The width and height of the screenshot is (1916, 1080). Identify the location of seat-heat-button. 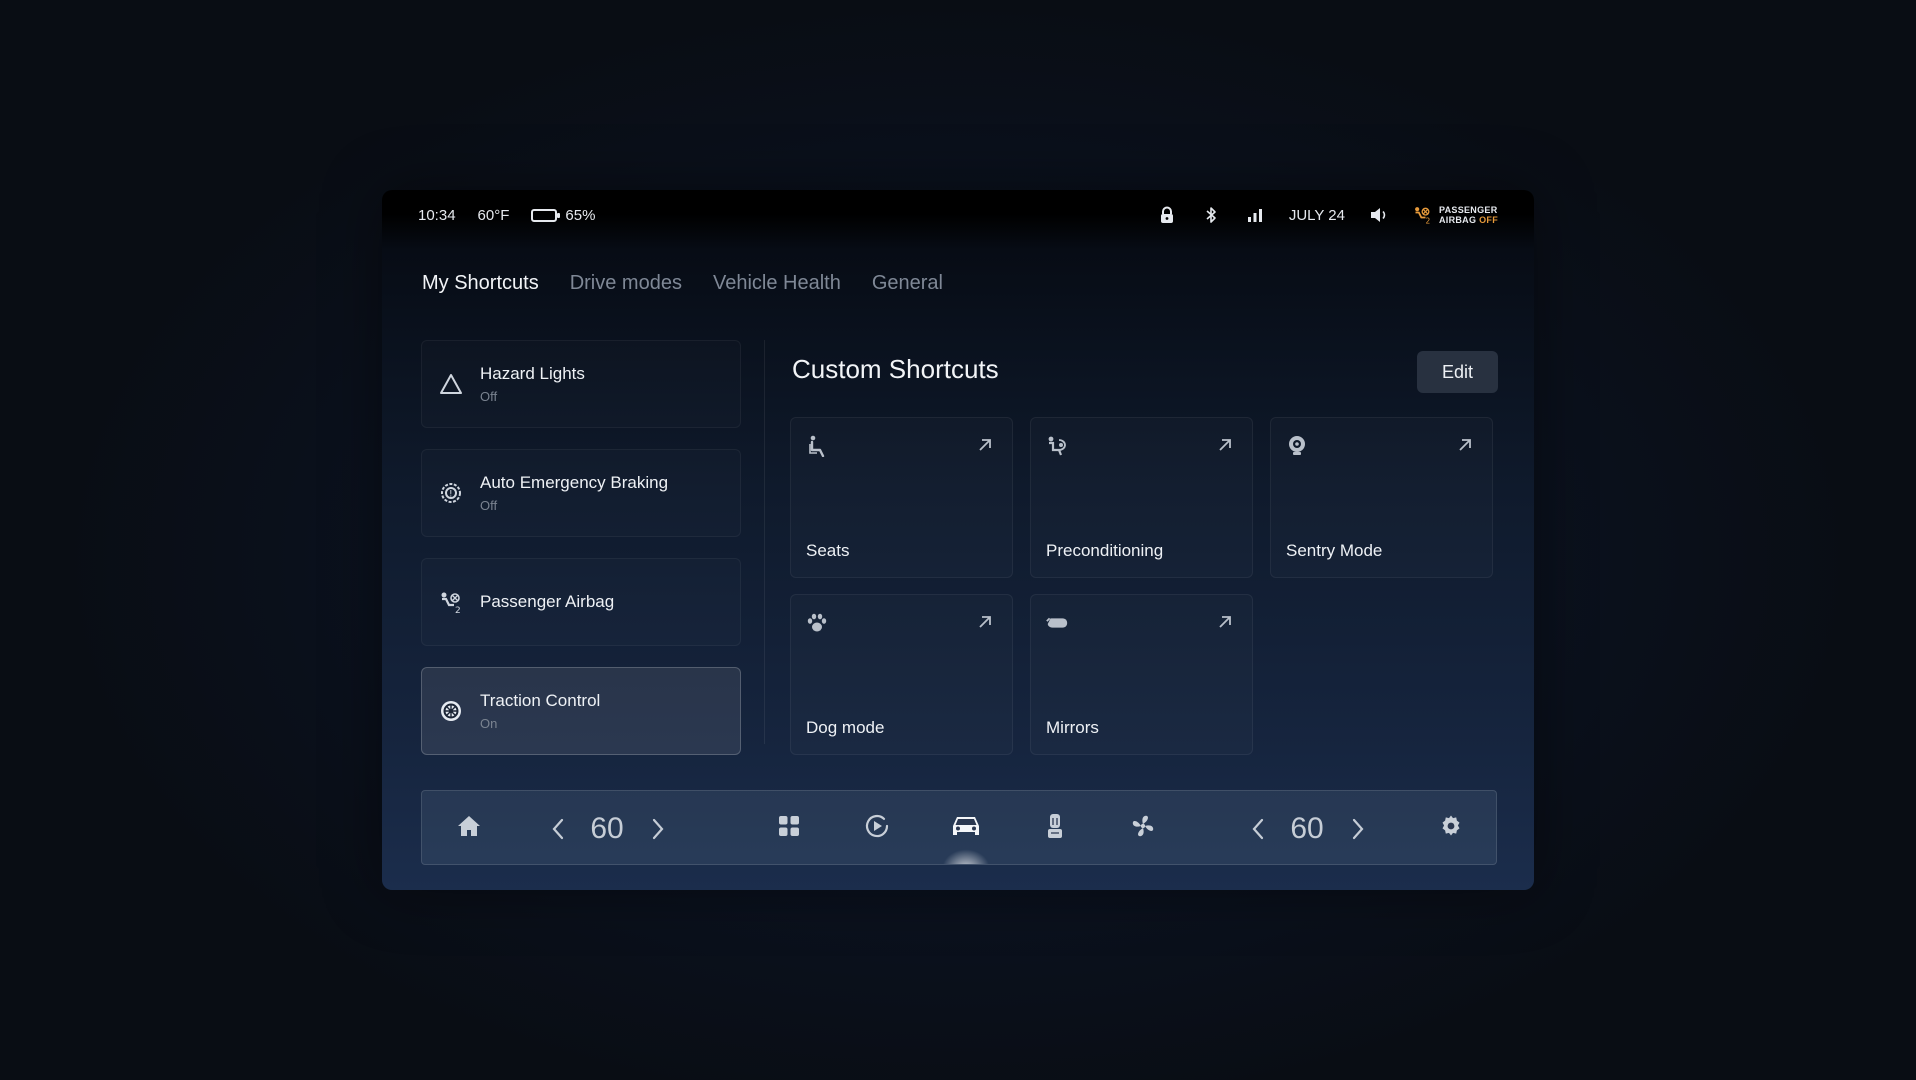
(1055, 827).